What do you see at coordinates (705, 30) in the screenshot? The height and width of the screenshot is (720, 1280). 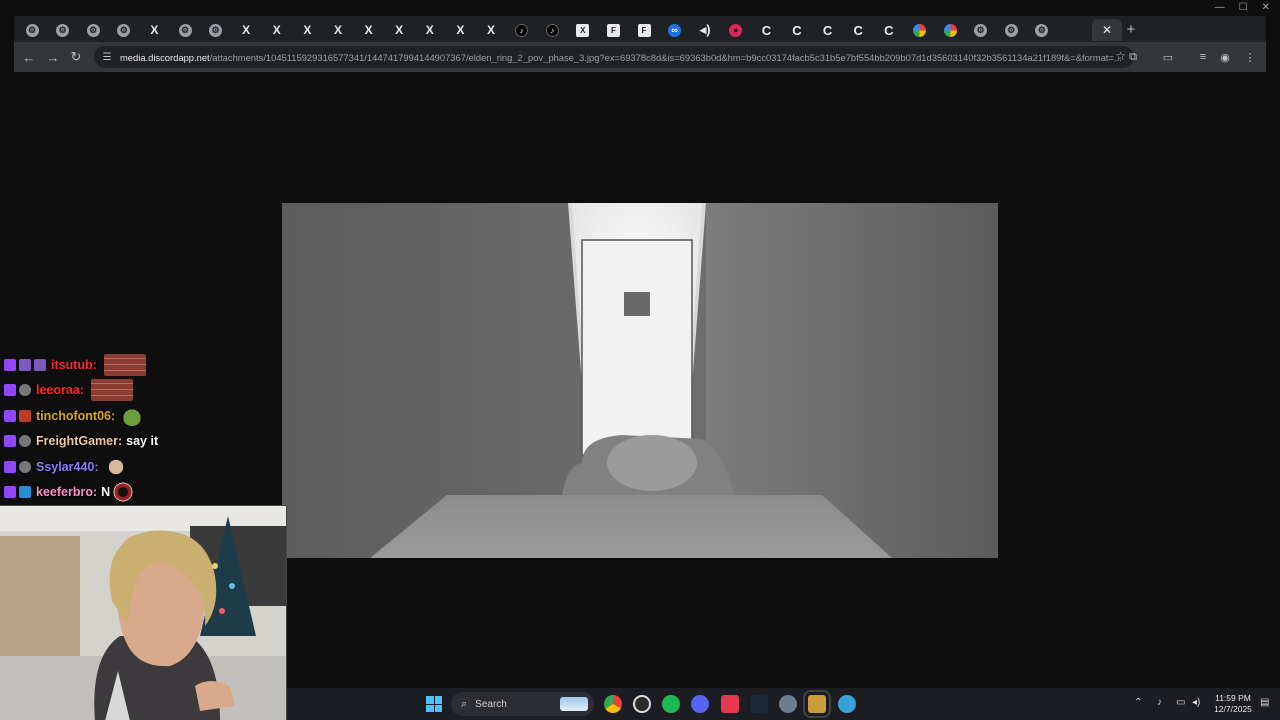 I see `browser-tab: ◂)` at bounding box center [705, 30].